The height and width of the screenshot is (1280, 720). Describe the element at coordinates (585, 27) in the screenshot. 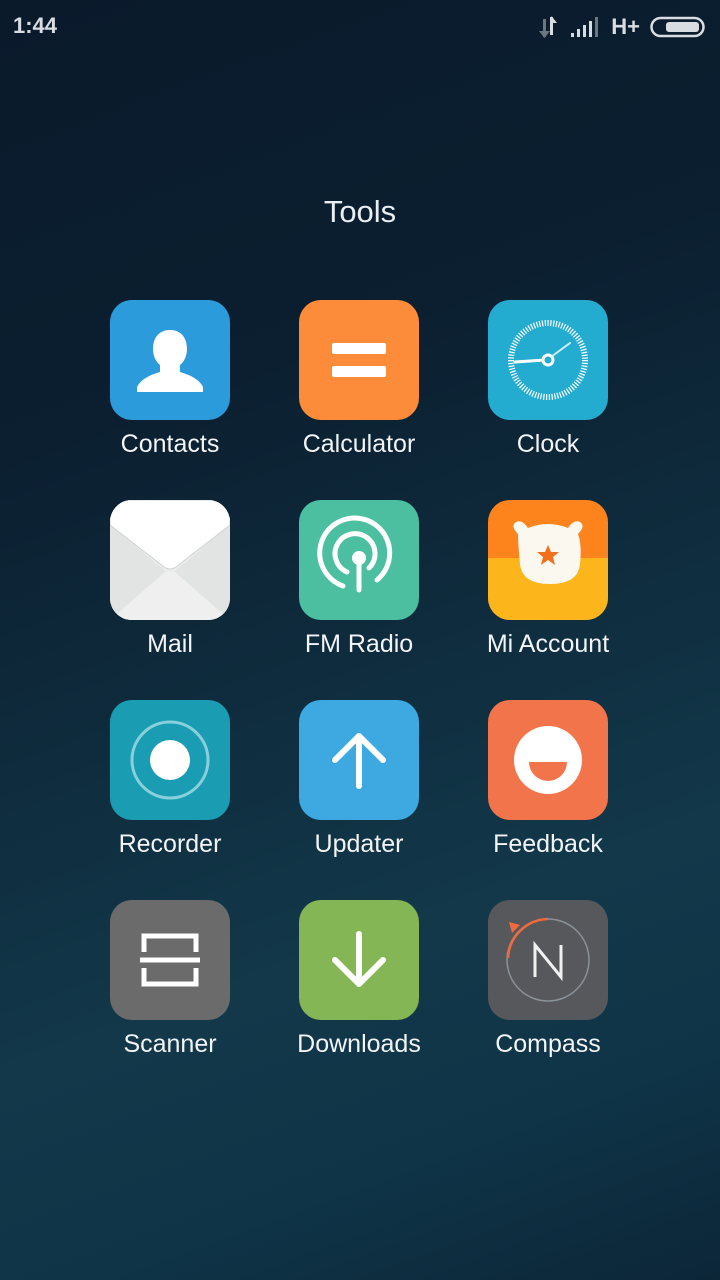

I see `signal-strength-icon` at that location.